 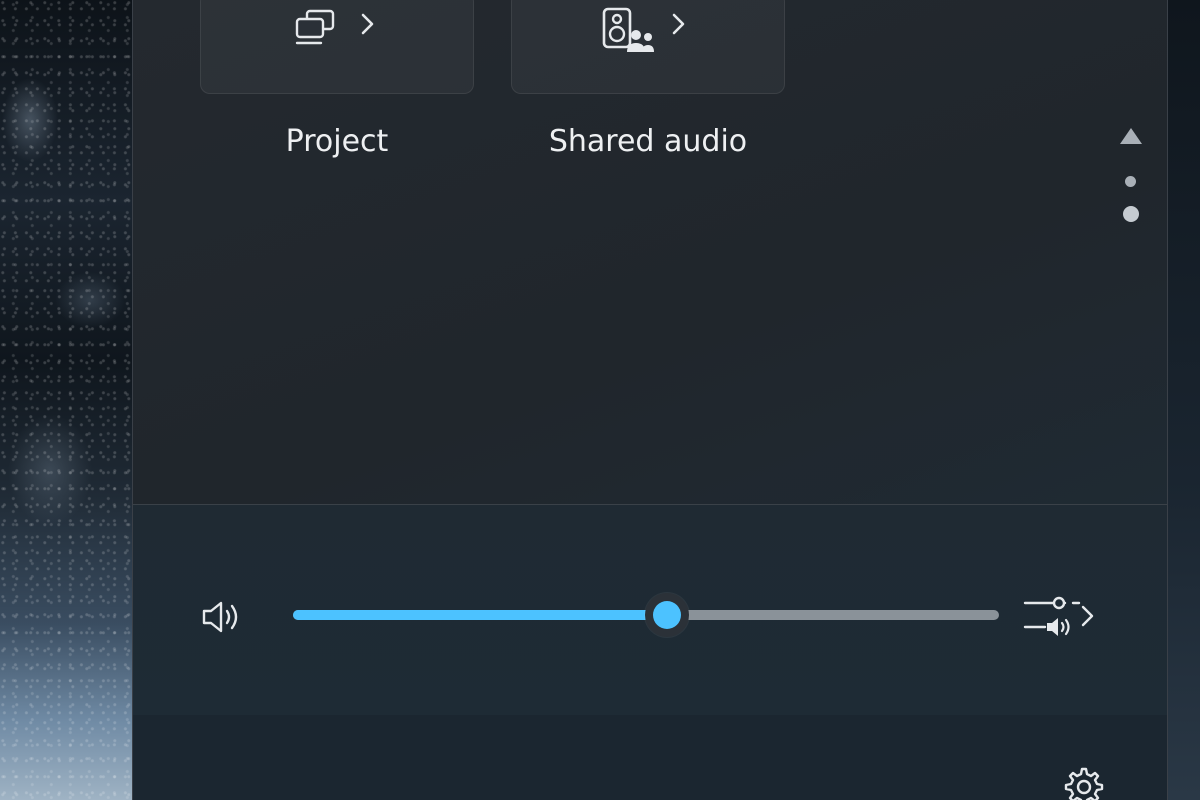 I want to click on volume-slider-fill, so click(x=480, y=615).